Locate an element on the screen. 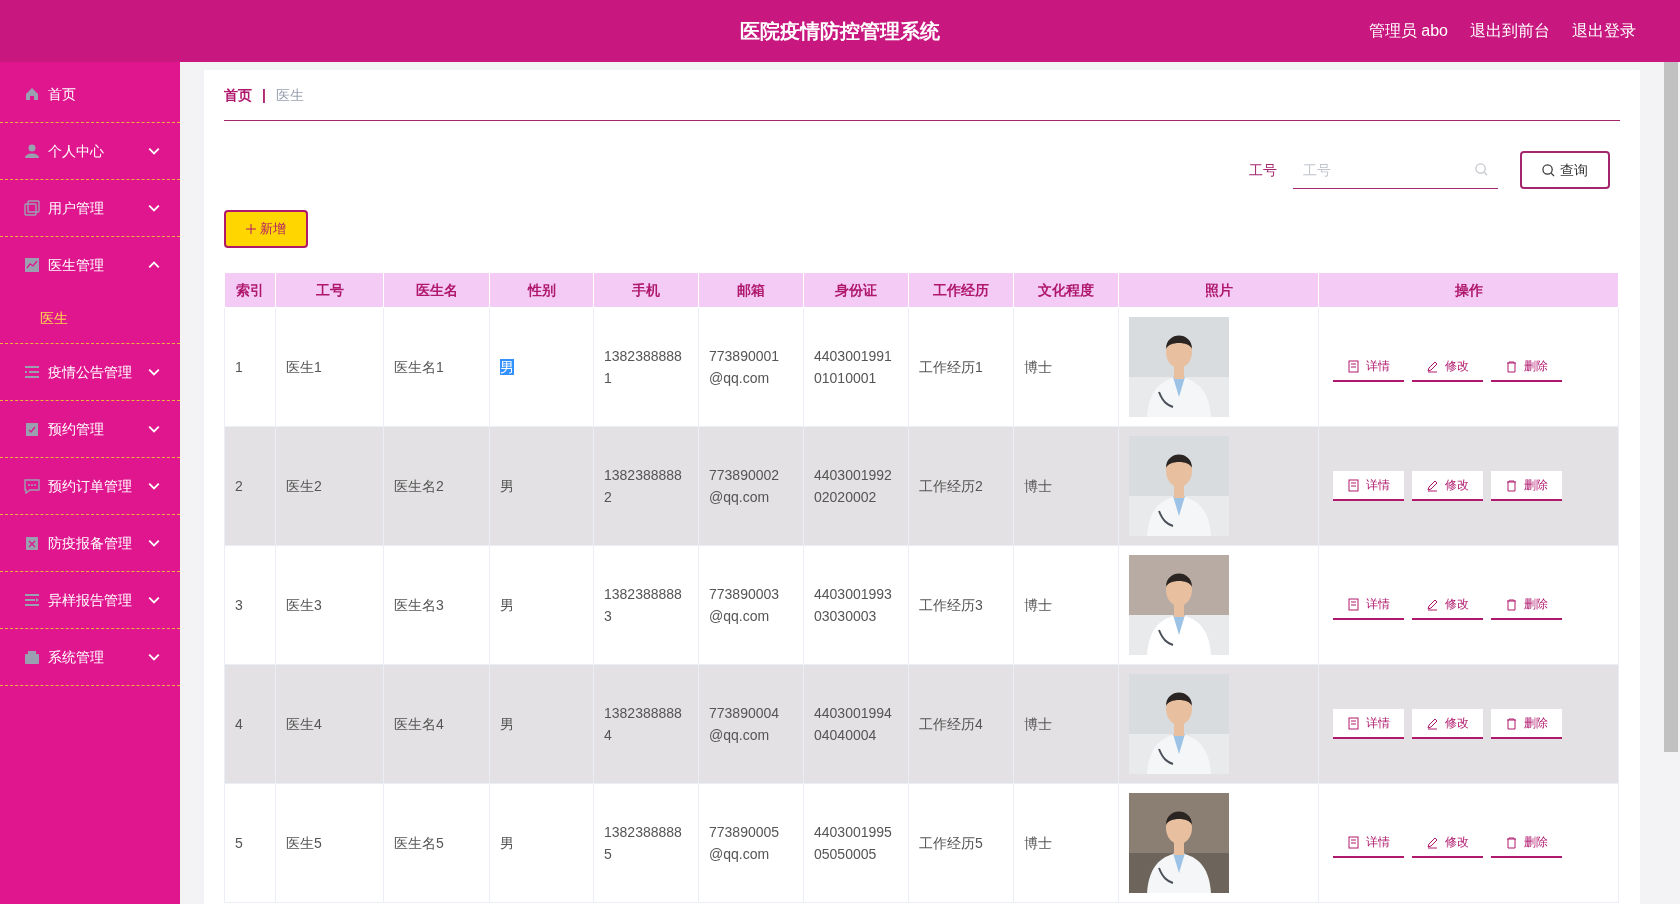 This screenshot has width=1680, height=904. table-cell: 医生3 is located at coordinates (304, 605).